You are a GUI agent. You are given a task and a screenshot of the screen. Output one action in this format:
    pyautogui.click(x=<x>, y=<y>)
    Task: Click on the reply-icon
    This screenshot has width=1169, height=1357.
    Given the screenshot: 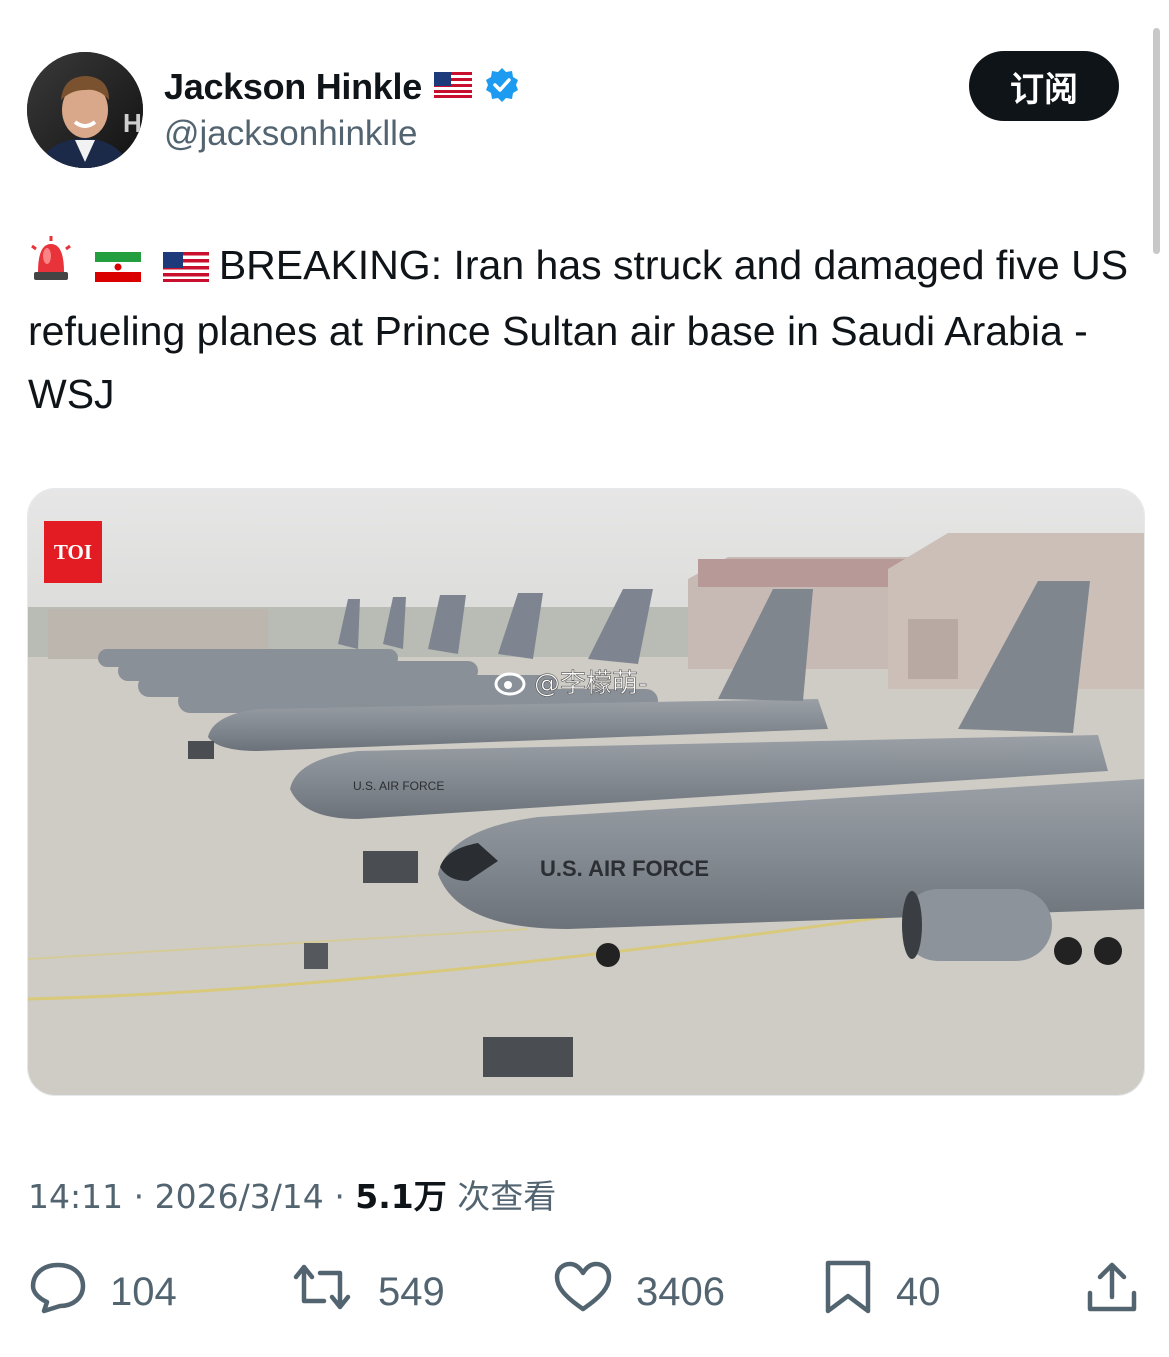 What is the action you would take?
    pyautogui.click(x=58, y=1292)
    